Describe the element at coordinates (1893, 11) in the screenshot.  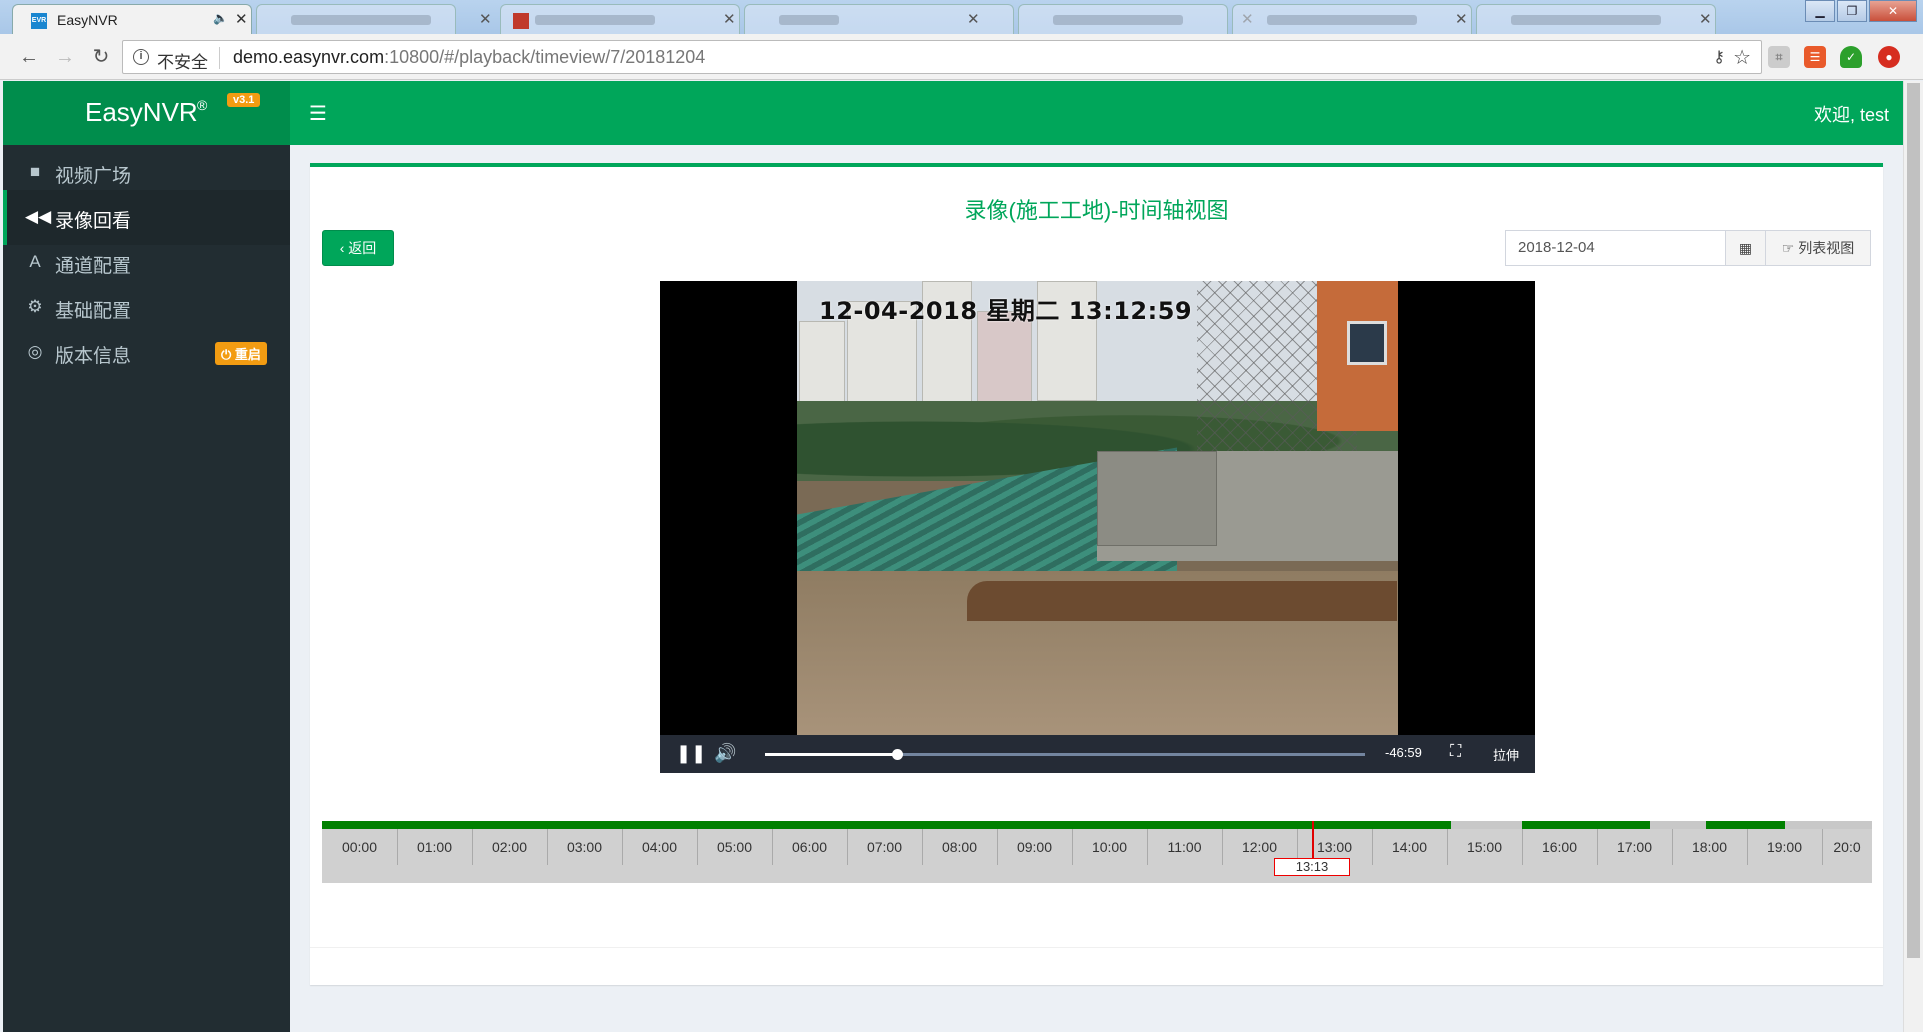
I see `window-close-icon: ✕` at that location.